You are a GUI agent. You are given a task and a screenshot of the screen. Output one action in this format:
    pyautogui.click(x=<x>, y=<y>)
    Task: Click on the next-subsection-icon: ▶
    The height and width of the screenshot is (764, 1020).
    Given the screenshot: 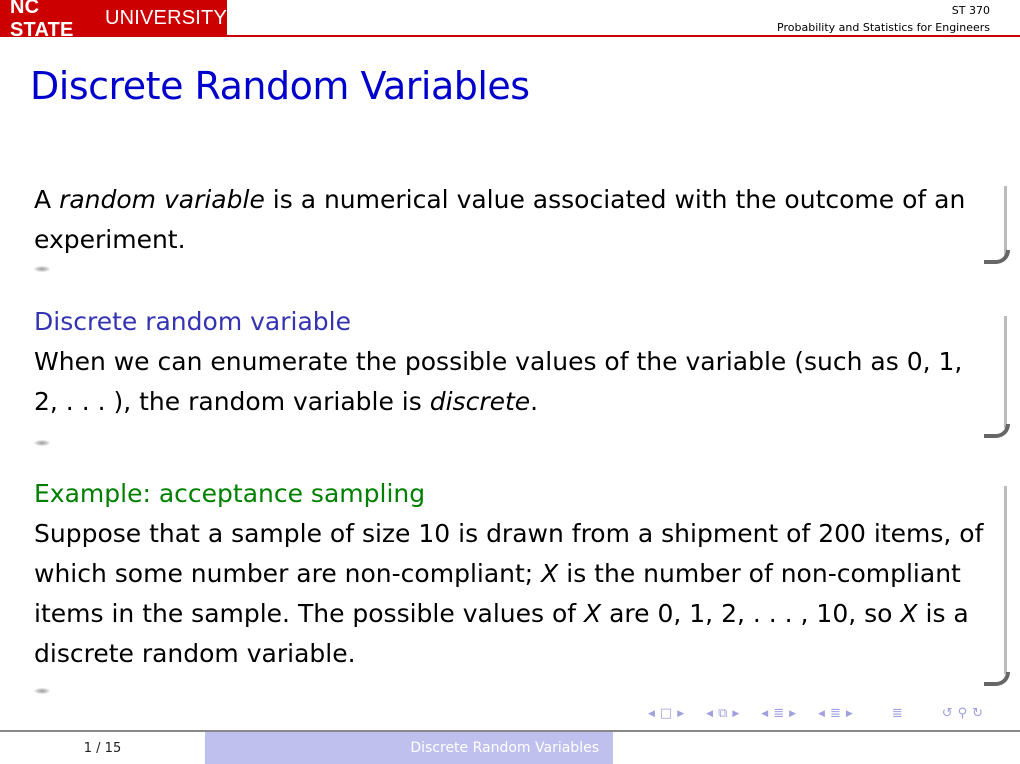 What is the action you would take?
    pyautogui.click(x=735, y=714)
    